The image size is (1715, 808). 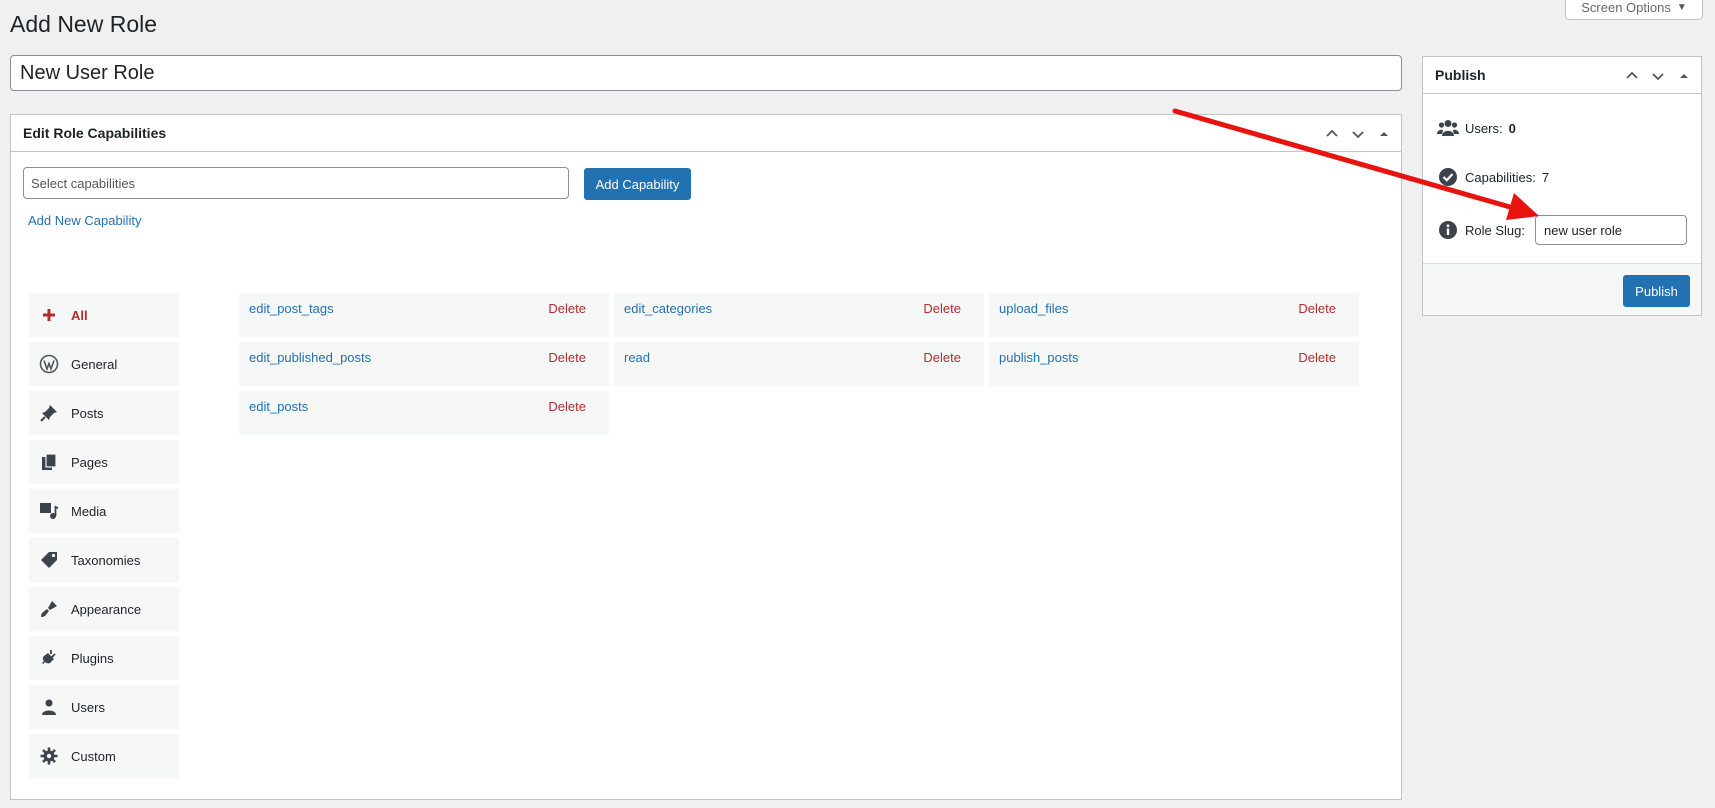 What do you see at coordinates (1562, 75) in the screenshot?
I see `publish-box-header: Publish` at bounding box center [1562, 75].